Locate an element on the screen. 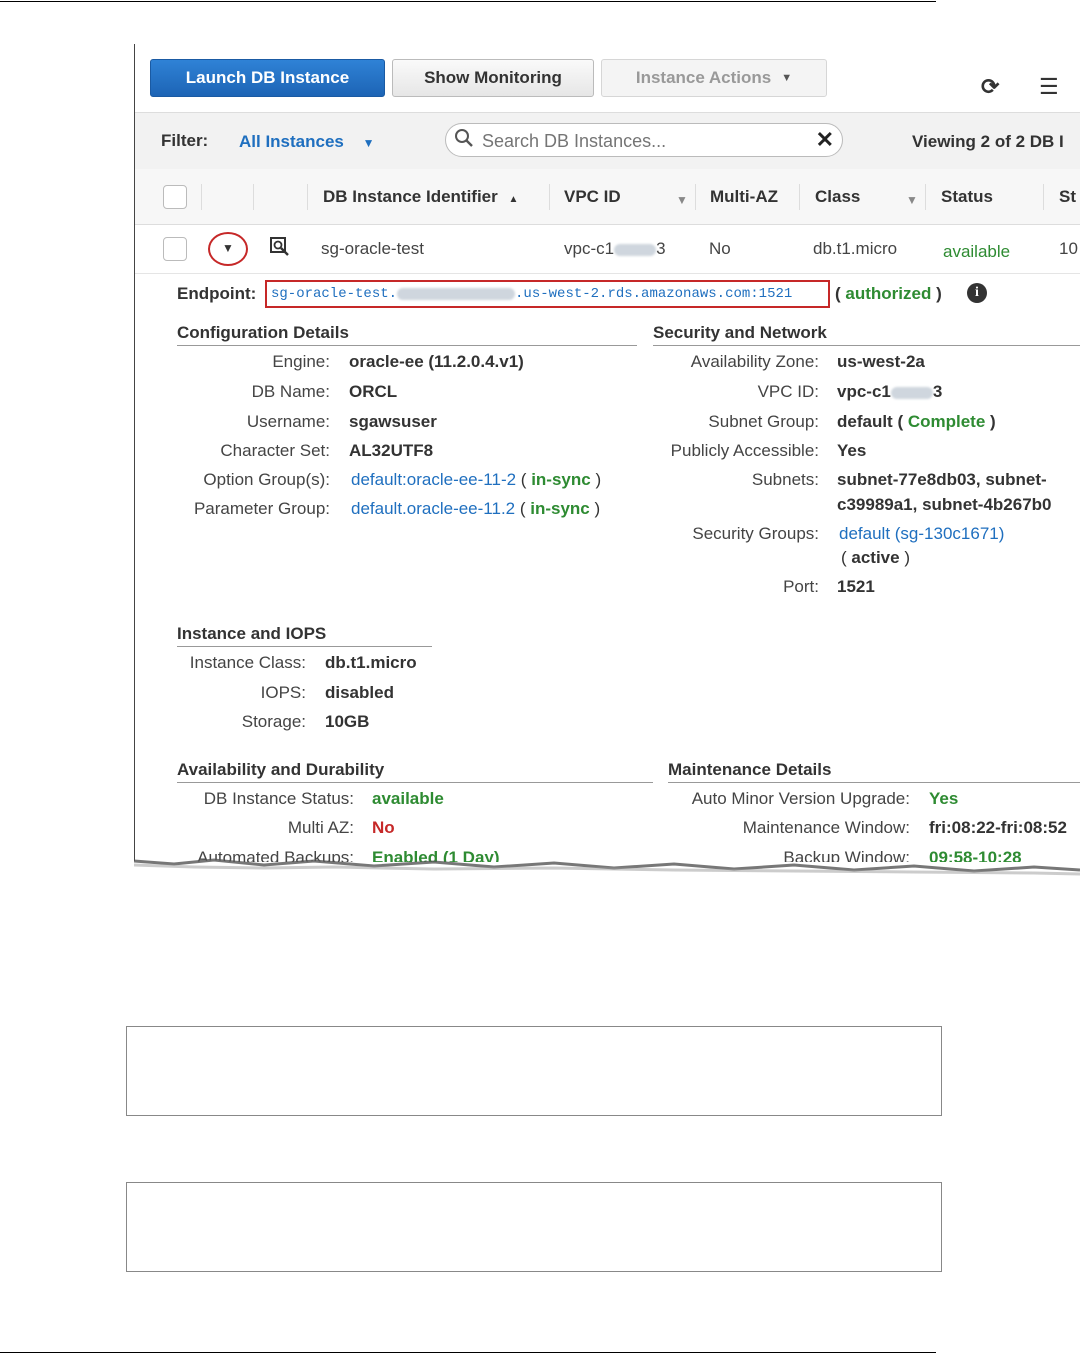  refresh-icon: ⟳ is located at coordinates (990, 87).